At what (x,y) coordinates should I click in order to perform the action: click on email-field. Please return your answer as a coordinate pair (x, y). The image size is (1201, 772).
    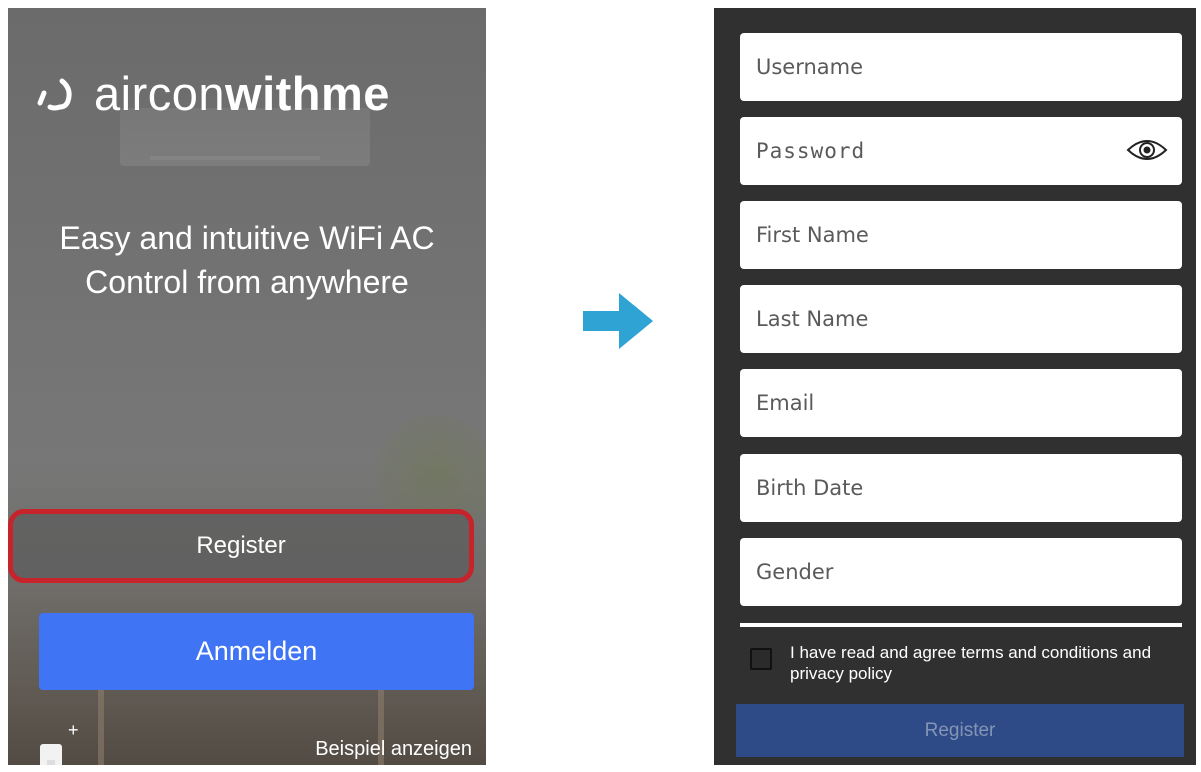
    Looking at the image, I should click on (961, 403).